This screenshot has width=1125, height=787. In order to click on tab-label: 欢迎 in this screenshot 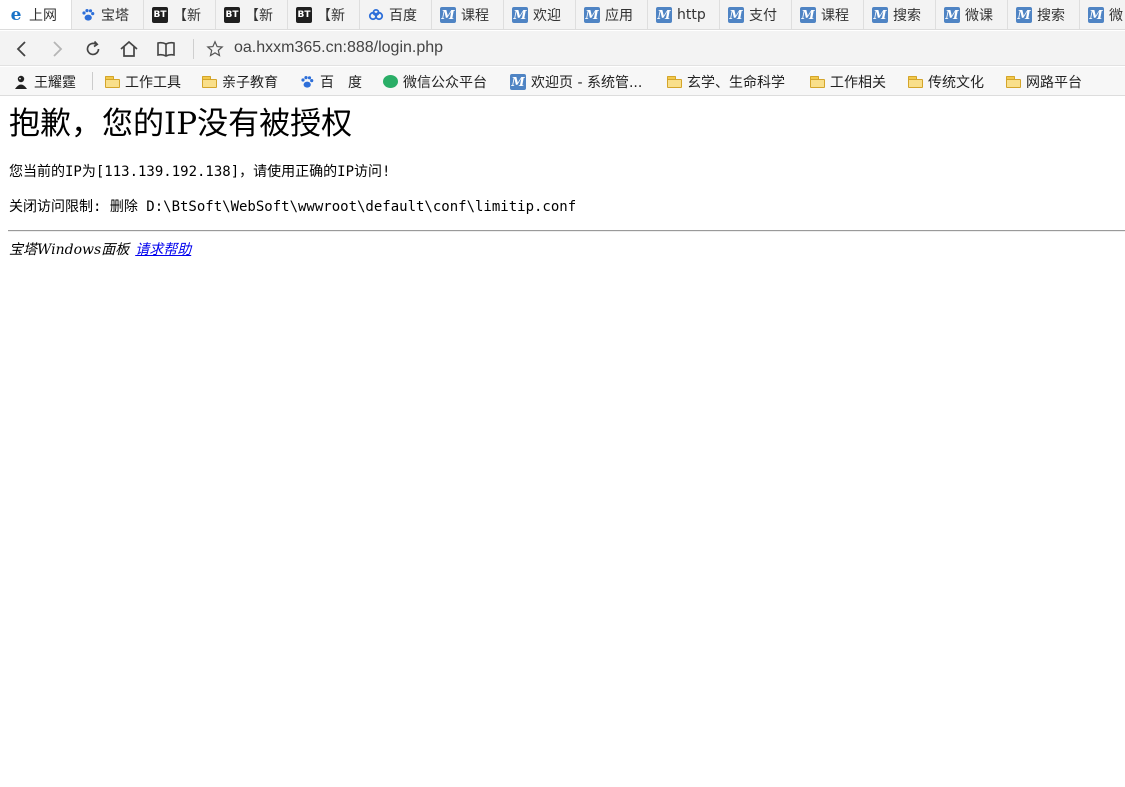, I will do `click(547, 16)`.